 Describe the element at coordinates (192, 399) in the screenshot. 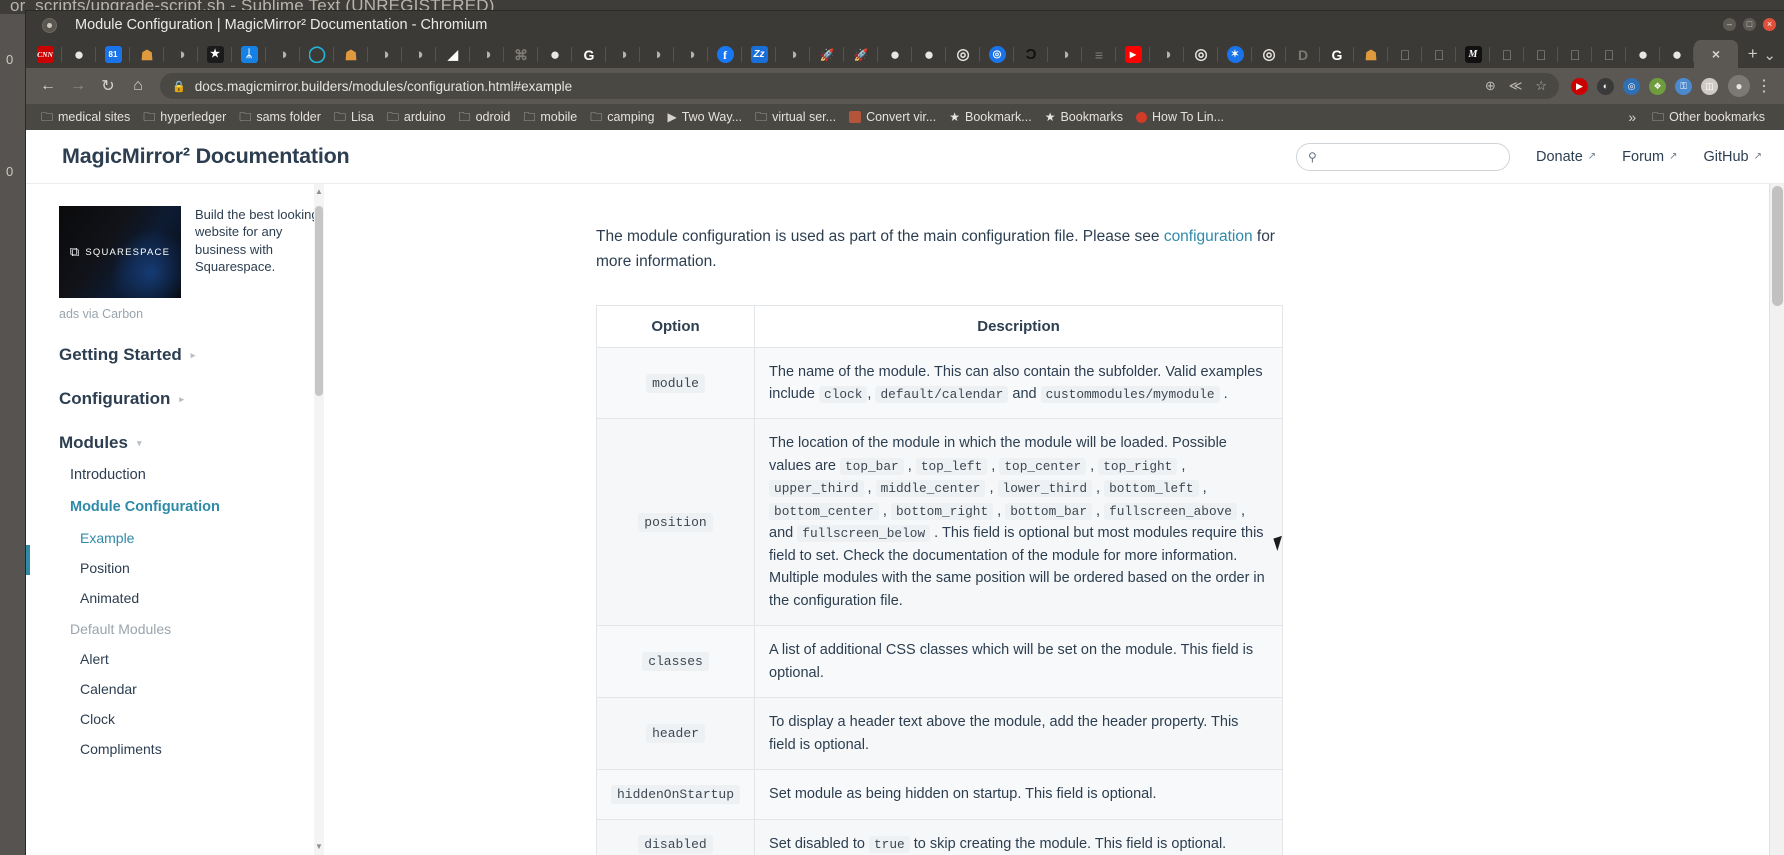

I see `sidebar-section-configuration: Configuration ▸` at that location.